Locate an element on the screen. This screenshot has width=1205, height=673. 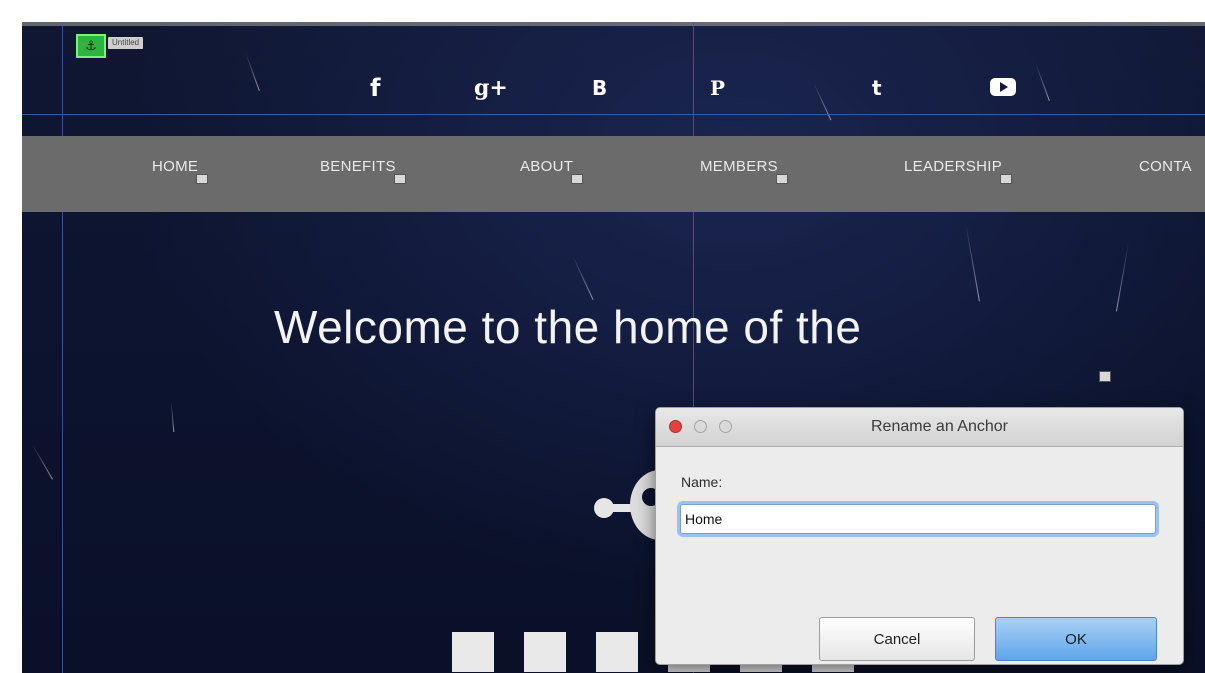
pinterest-icon: P is located at coordinates (717, 88).